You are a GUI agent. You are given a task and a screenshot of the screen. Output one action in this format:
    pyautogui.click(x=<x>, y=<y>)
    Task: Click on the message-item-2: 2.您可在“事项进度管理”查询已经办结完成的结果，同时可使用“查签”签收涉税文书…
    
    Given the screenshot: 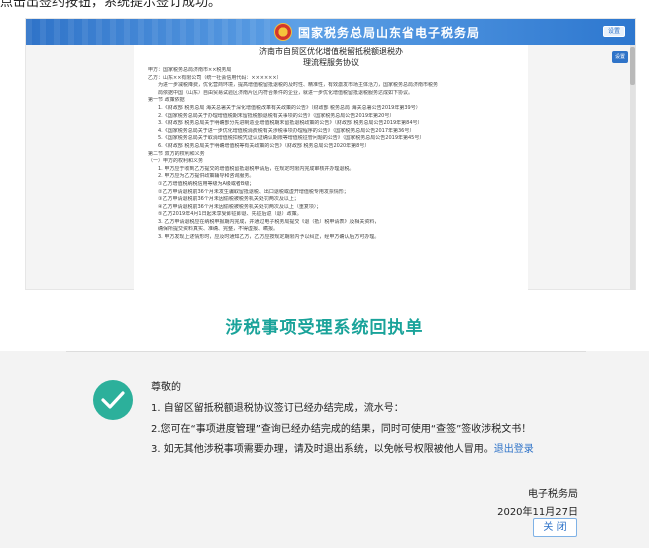 What is the action you would take?
    pyautogui.click(x=341, y=429)
    